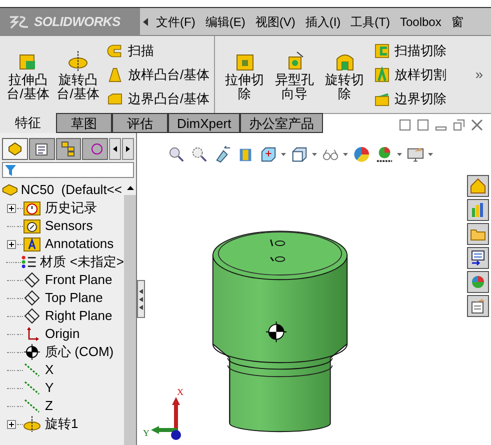  I want to click on ribbon-button: 拉伸切除, so click(244, 74).